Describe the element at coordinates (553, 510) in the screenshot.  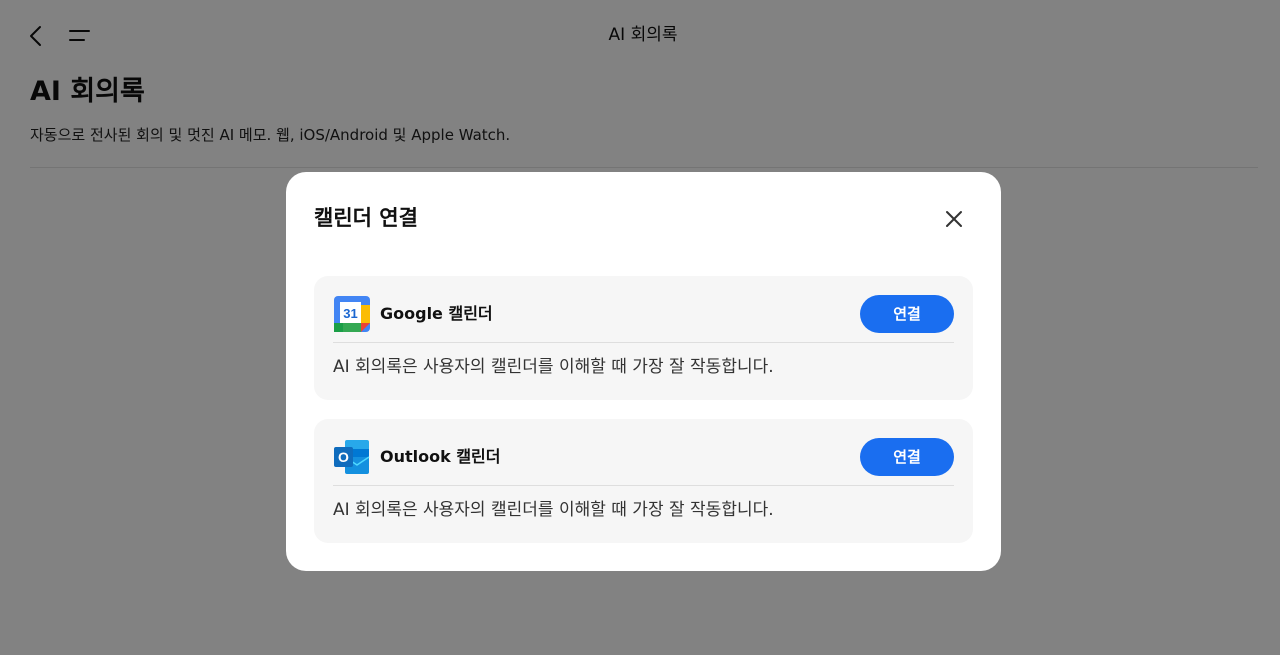
I see `outlook-calendar-description: AI 회의록은 사용자의 캘린더를 이해할 때 가장 잘 작동합니다.` at that location.